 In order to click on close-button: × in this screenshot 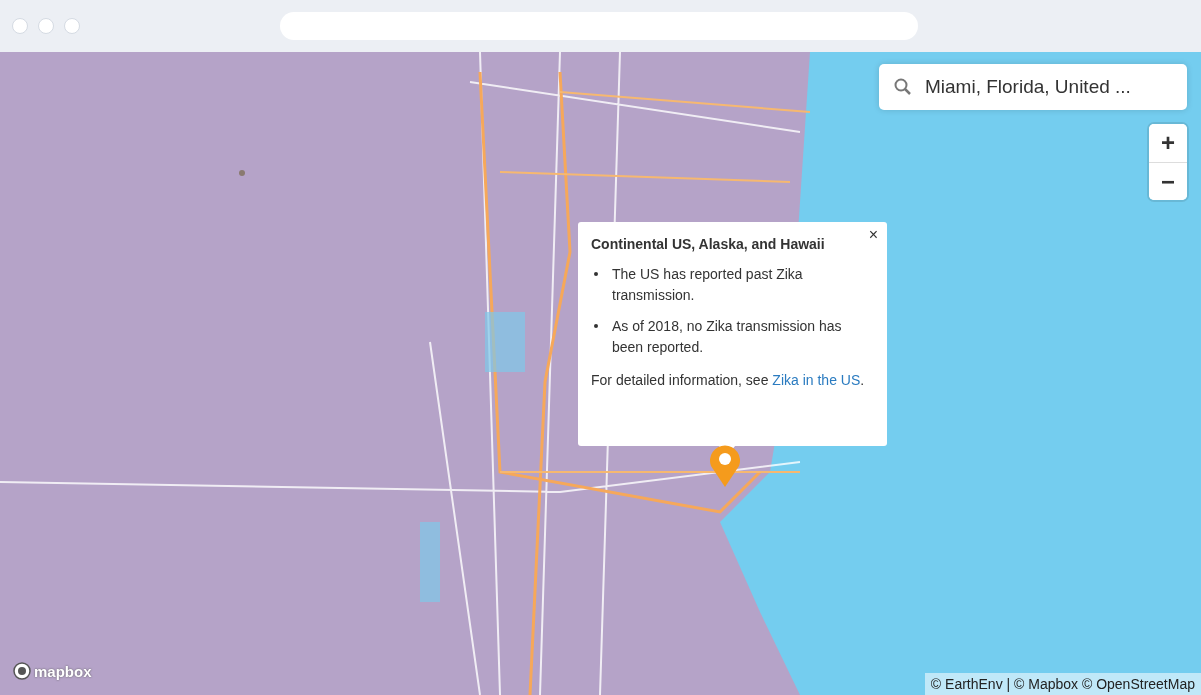, I will do `click(873, 235)`.